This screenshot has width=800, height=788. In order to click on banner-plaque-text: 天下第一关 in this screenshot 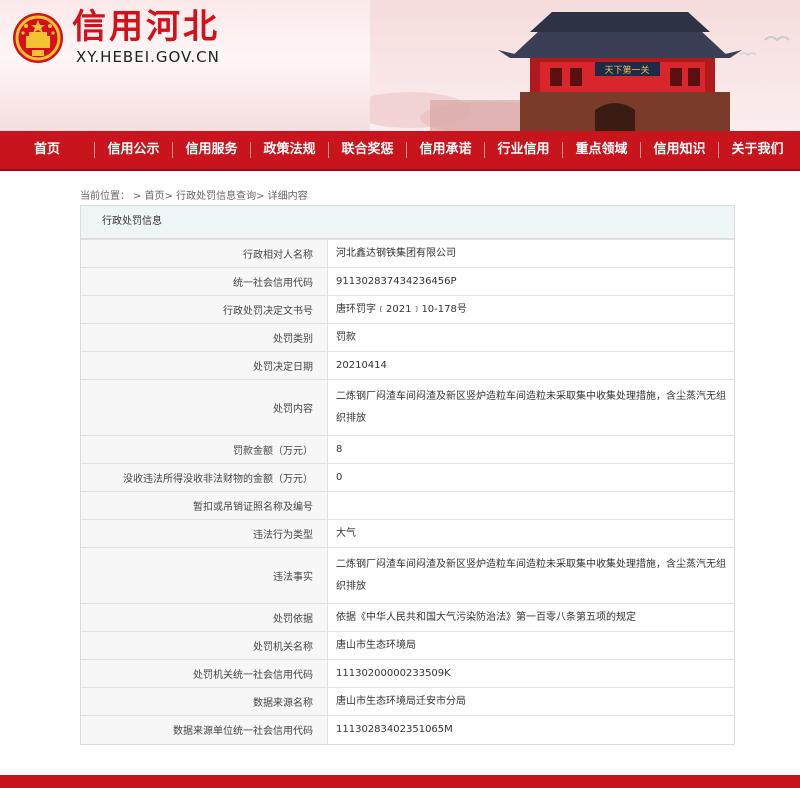, I will do `click(626, 70)`.